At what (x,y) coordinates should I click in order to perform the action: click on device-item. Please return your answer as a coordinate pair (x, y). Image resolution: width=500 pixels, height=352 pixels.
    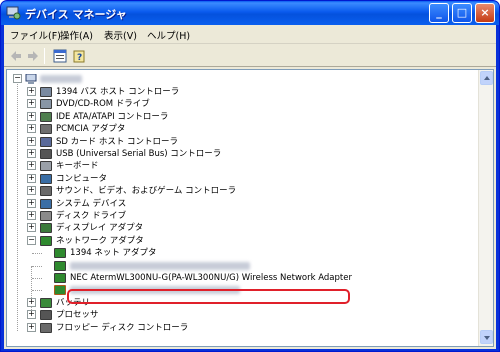
    Looking at the image, I should click on (242, 266).